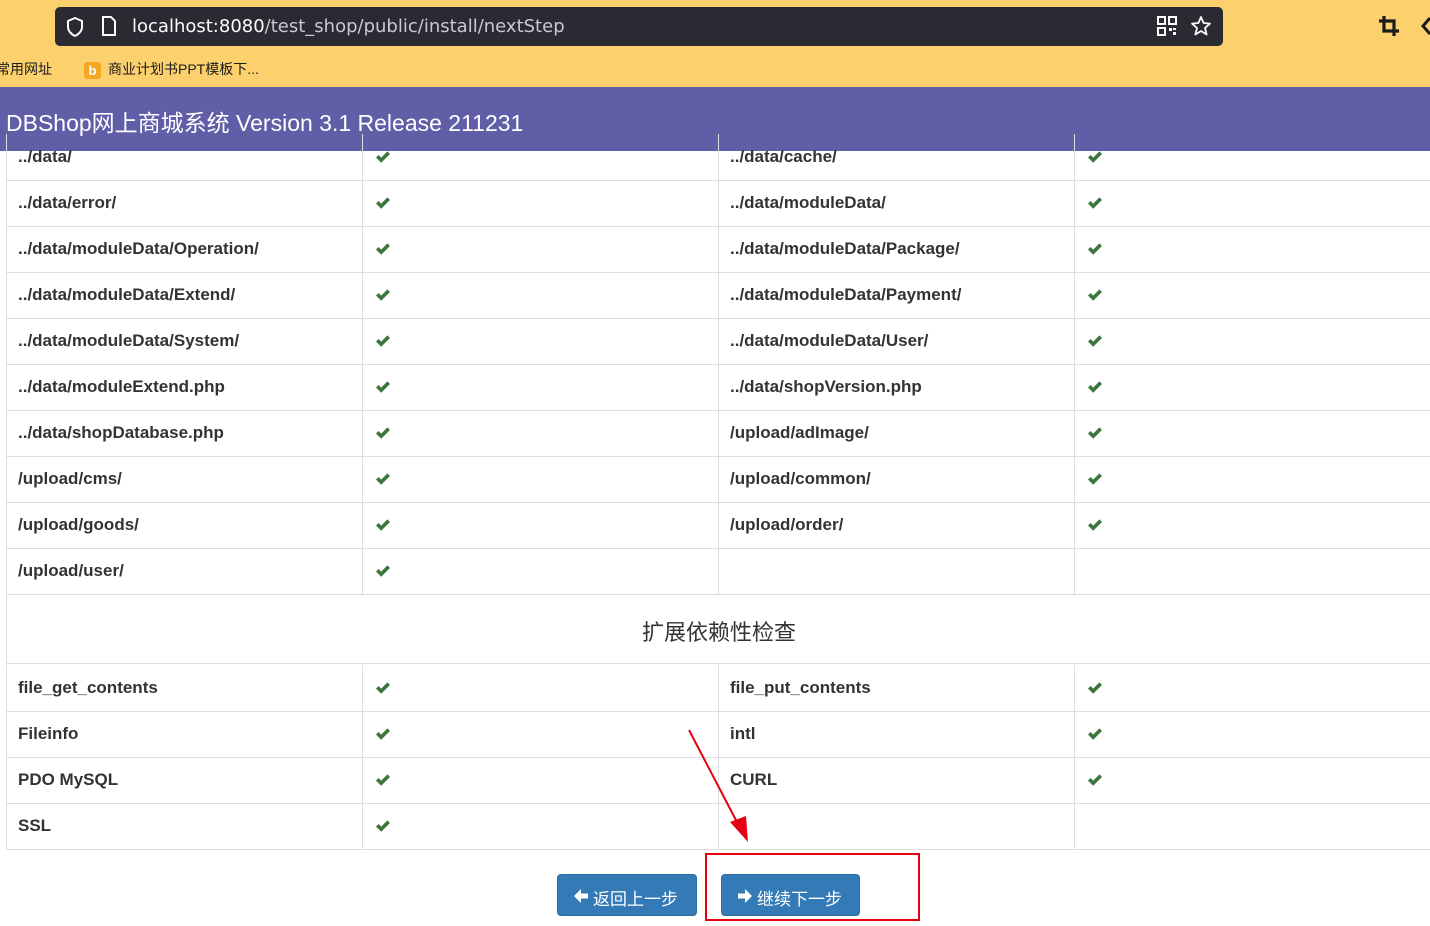 Image resolution: width=1430 pixels, height=926 pixels. I want to click on back-arrow-icon, so click(1425, 26).